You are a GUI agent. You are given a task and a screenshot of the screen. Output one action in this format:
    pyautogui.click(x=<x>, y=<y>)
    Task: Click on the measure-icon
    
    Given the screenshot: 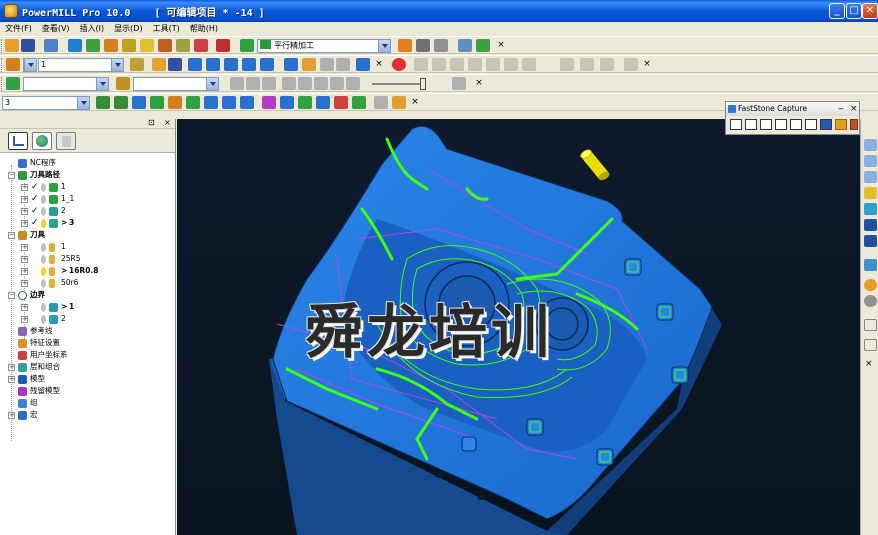 What is the action you would take?
    pyautogui.click(x=381, y=102)
    